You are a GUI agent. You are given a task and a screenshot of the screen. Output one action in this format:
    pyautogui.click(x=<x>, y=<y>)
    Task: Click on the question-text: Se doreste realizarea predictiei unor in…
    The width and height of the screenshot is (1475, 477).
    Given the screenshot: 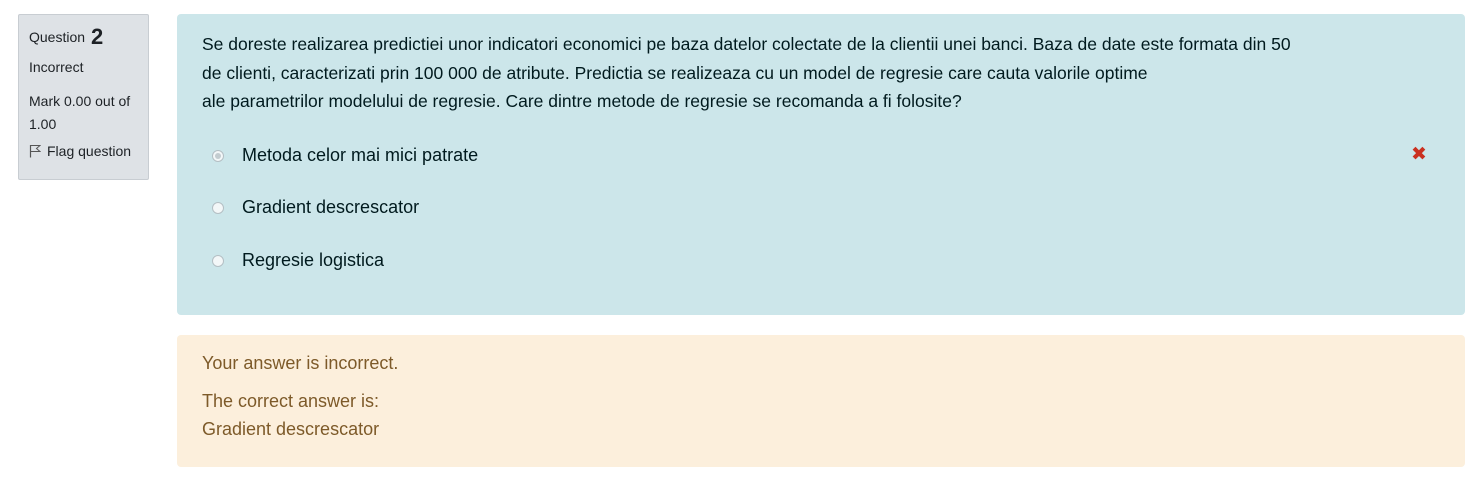 What is the action you would take?
    pyautogui.click(x=797, y=73)
    